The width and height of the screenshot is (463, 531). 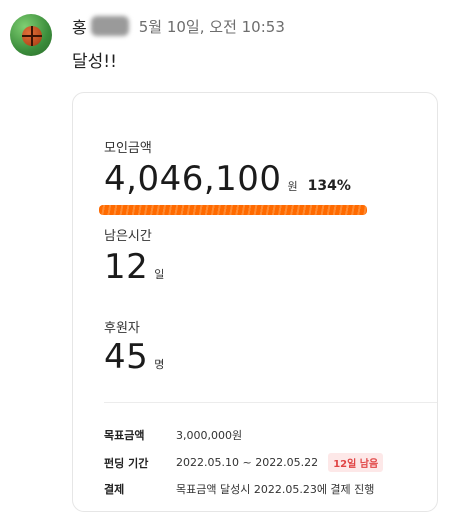 What do you see at coordinates (122, 328) in the screenshot?
I see `backers-label: 후원자` at bounding box center [122, 328].